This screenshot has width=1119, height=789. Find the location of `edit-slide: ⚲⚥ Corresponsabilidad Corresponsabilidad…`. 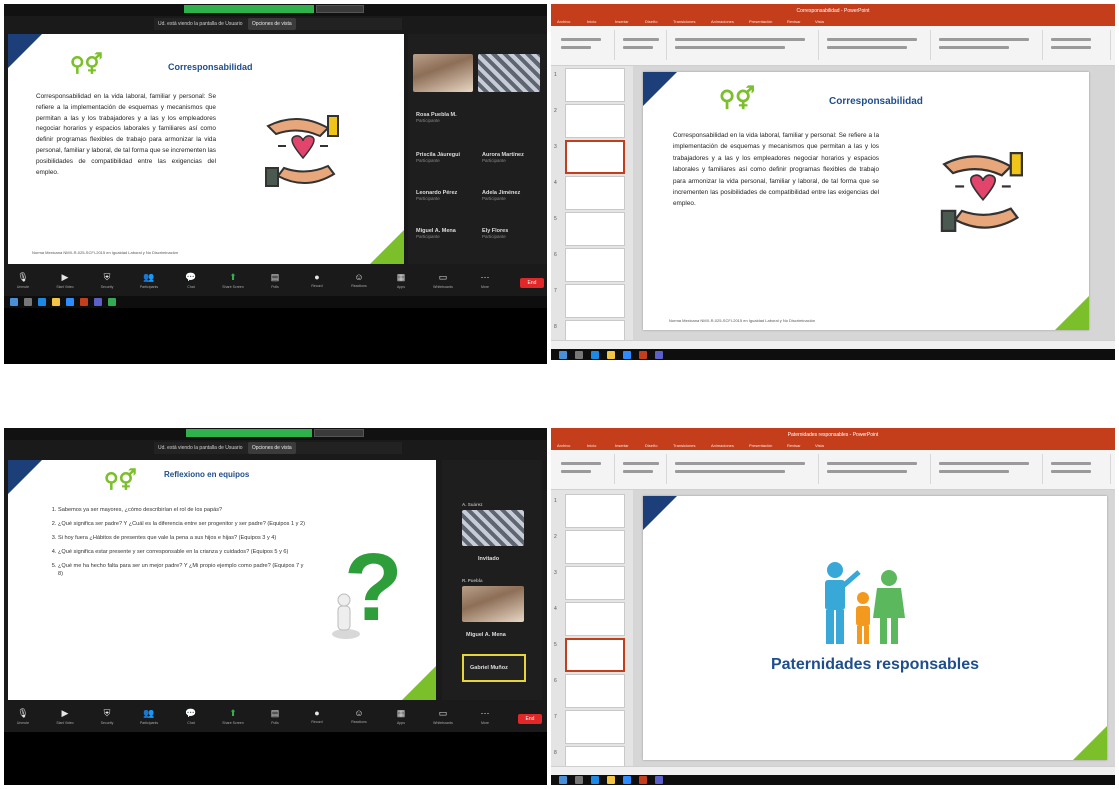

edit-slide: ⚲⚥ Corresponsabilidad Corresponsabilidad… is located at coordinates (866, 201).